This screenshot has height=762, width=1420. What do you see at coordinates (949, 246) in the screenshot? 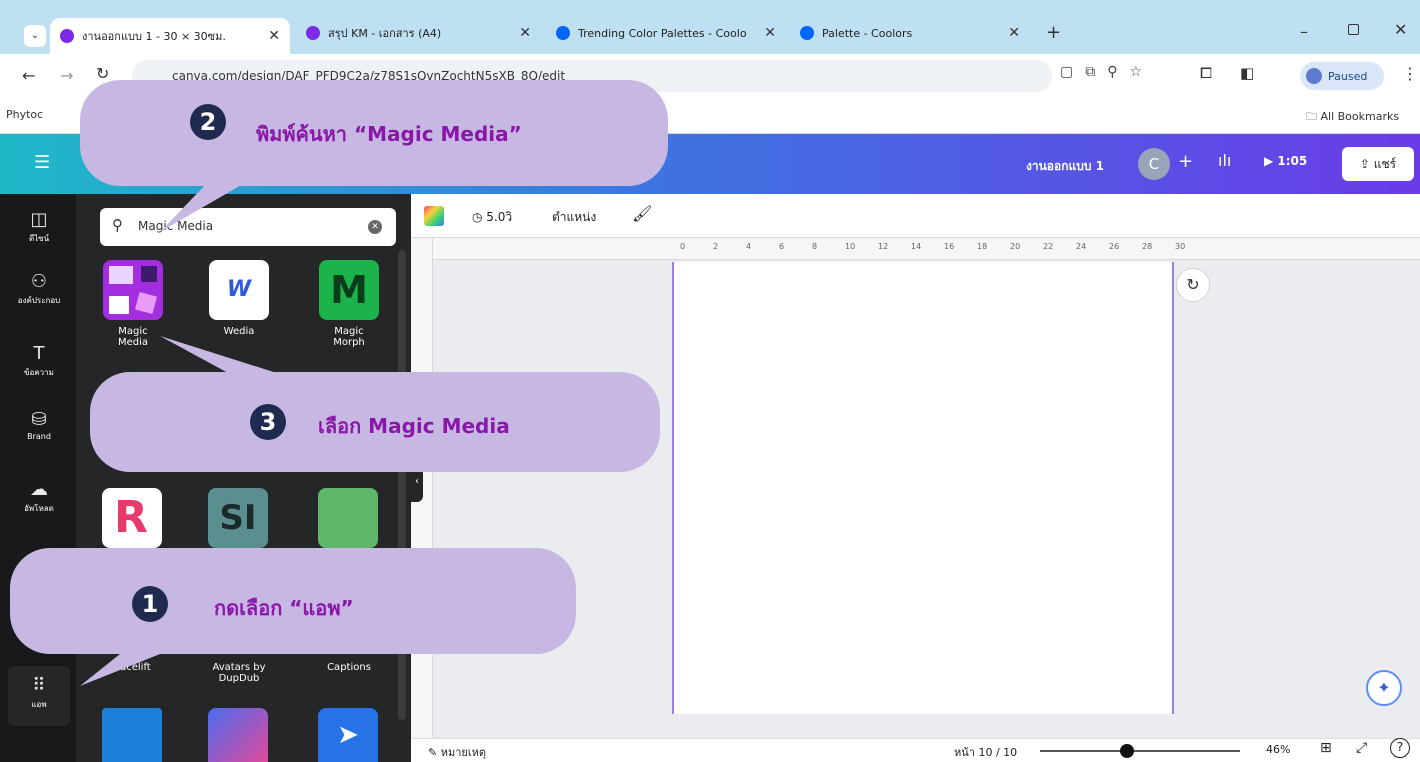
I see `ruler-tick-label: 16` at bounding box center [949, 246].